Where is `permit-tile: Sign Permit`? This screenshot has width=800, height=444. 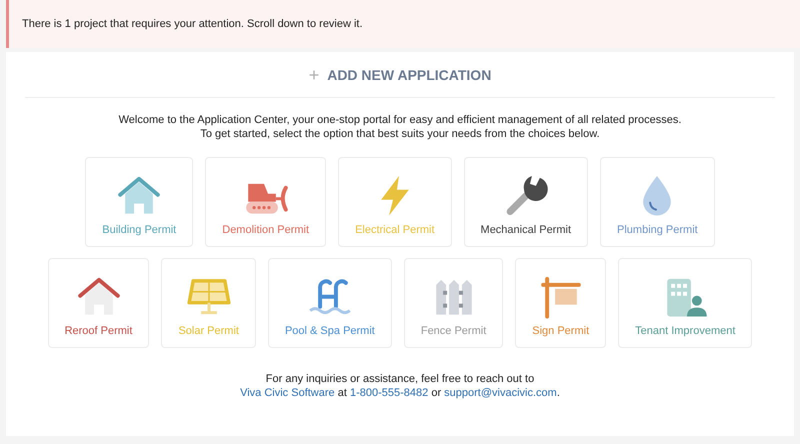 permit-tile: Sign Permit is located at coordinates (560, 303).